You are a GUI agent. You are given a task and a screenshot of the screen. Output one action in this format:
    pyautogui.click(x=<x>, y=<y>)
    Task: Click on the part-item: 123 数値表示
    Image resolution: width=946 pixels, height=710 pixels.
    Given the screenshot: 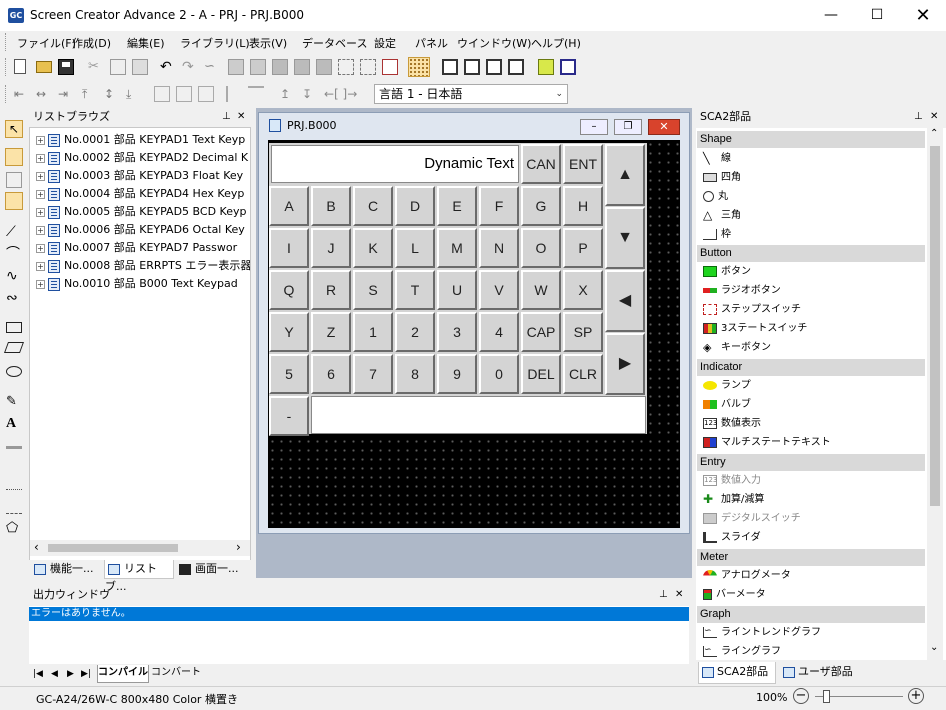 What is the action you would take?
    pyautogui.click(x=732, y=423)
    